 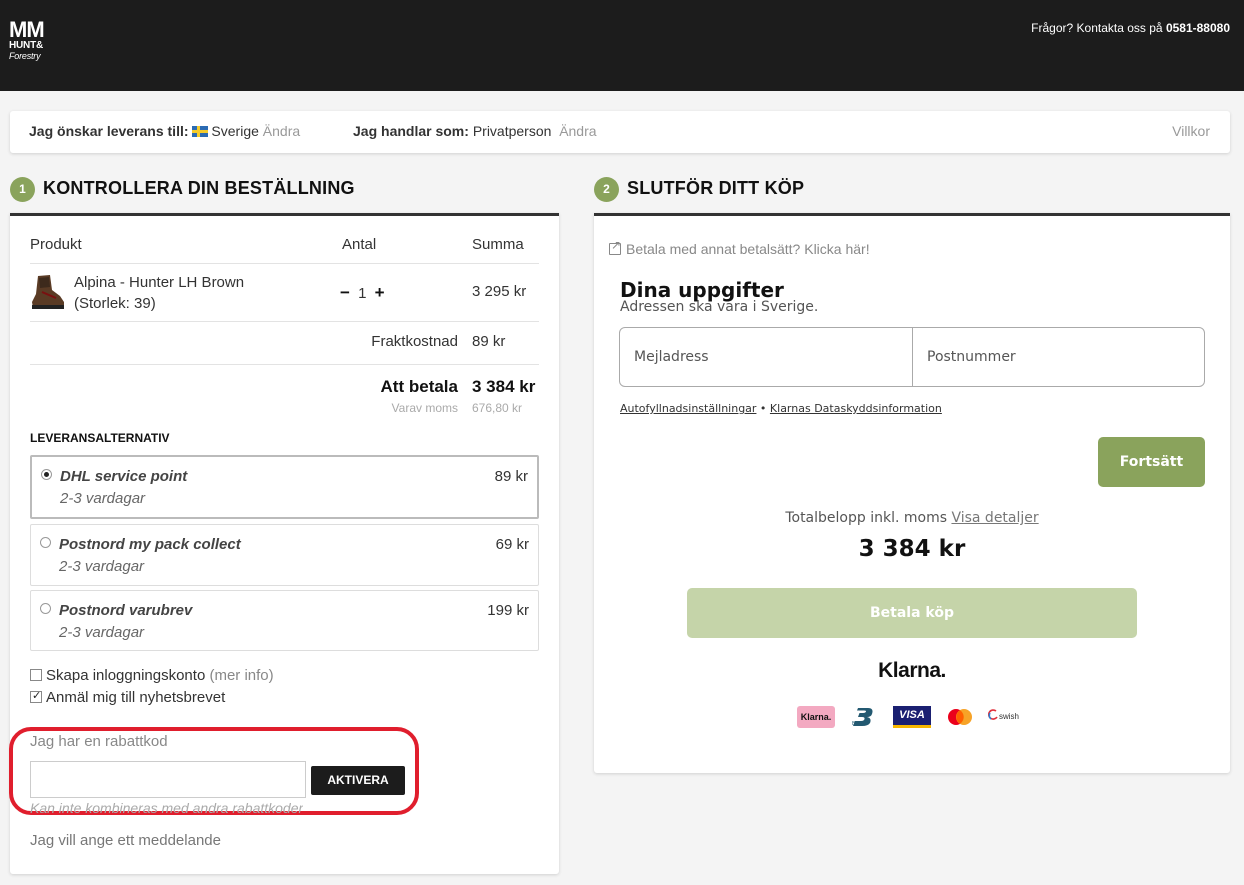 I want to click on step1-title: 1 KONTROLLERA DIN BESTÄLLNING, so click(x=182, y=189).